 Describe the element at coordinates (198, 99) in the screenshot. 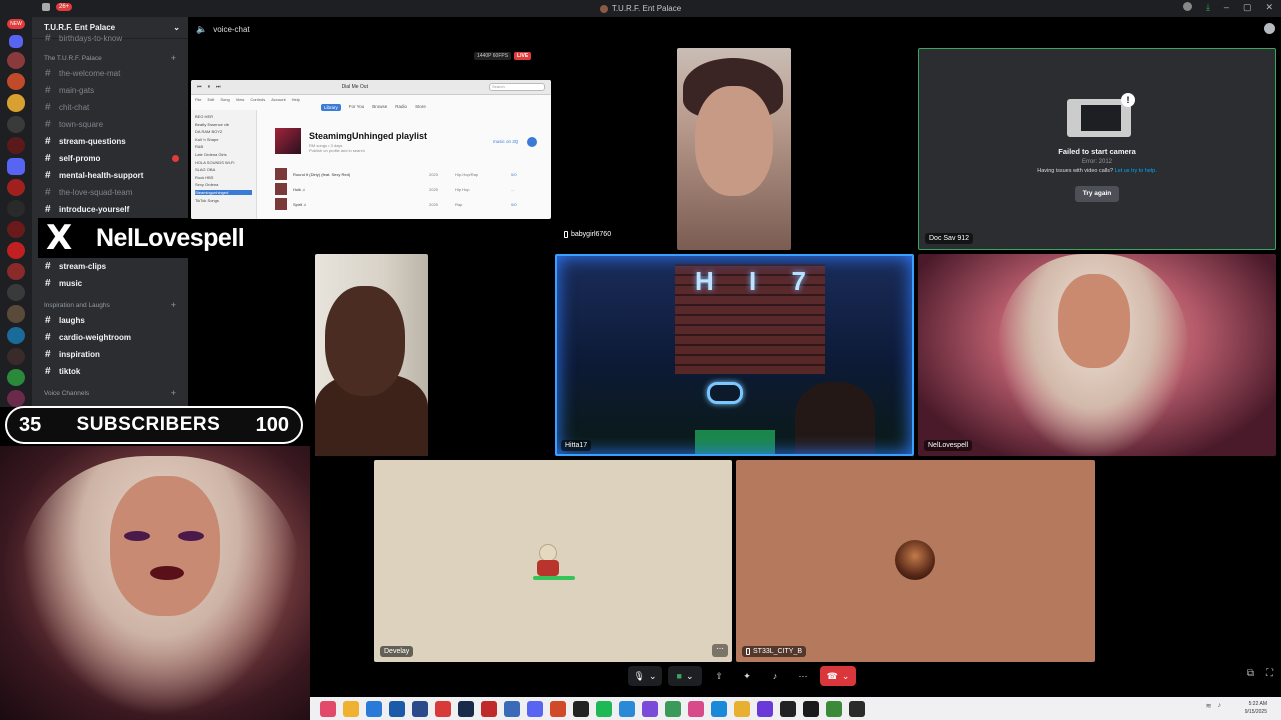

I see `menu-item: File` at that location.